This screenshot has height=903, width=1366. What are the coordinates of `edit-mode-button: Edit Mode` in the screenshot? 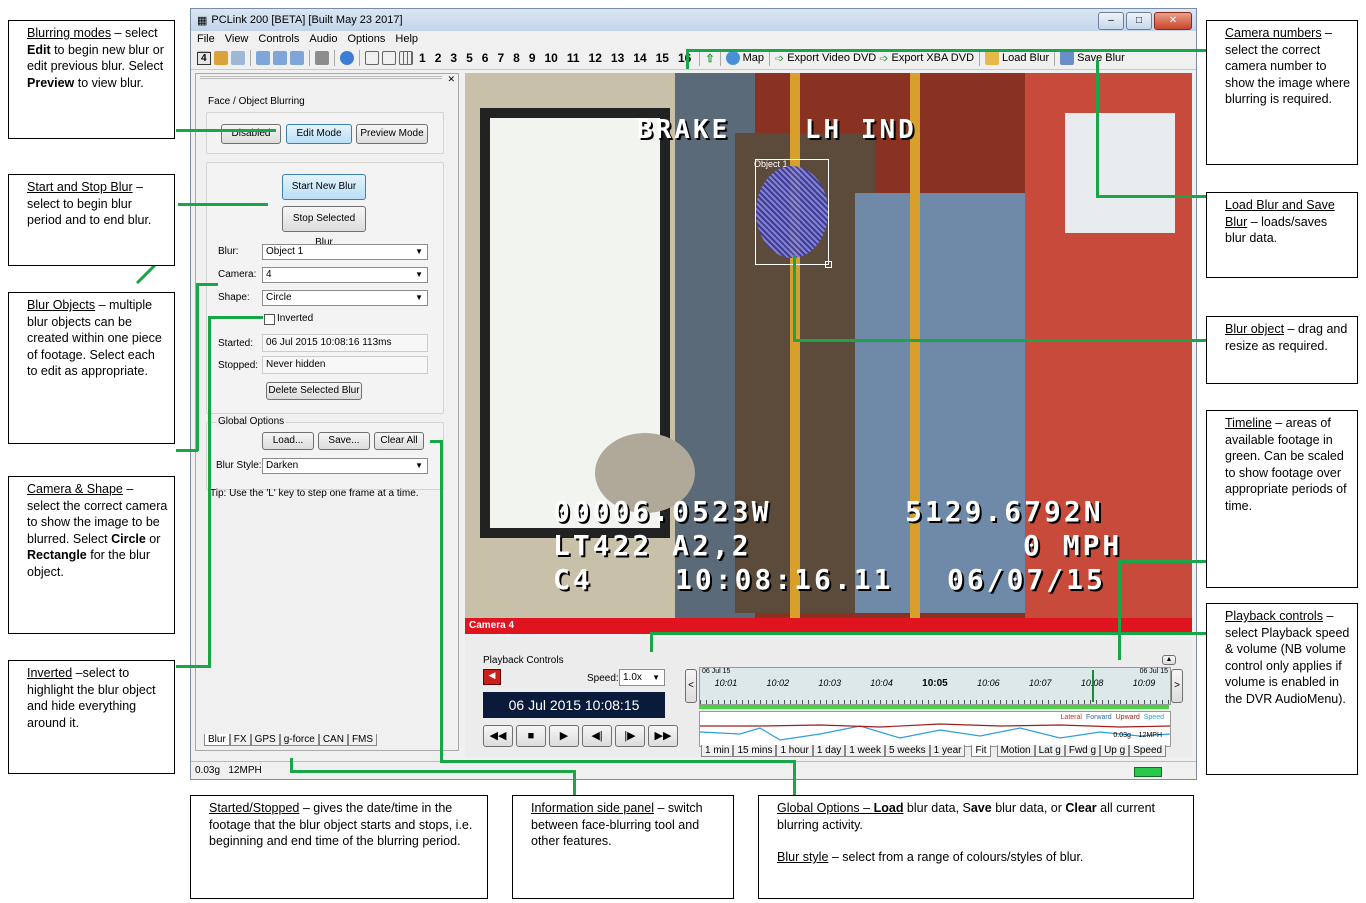 It's located at (319, 134).